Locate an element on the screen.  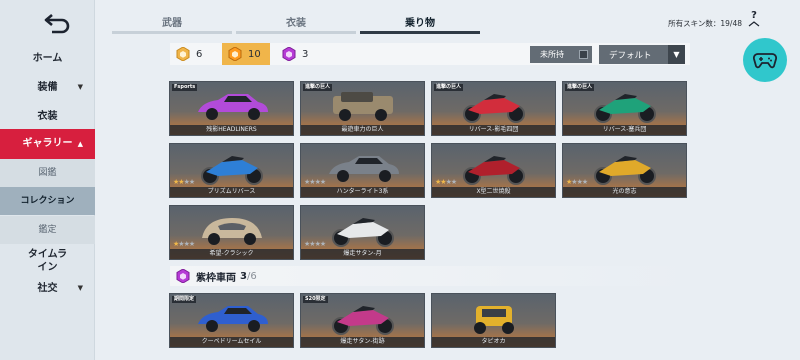
vehicle-card: S20限定 爆走サタン-街跡 is located at coordinates (362, 320).